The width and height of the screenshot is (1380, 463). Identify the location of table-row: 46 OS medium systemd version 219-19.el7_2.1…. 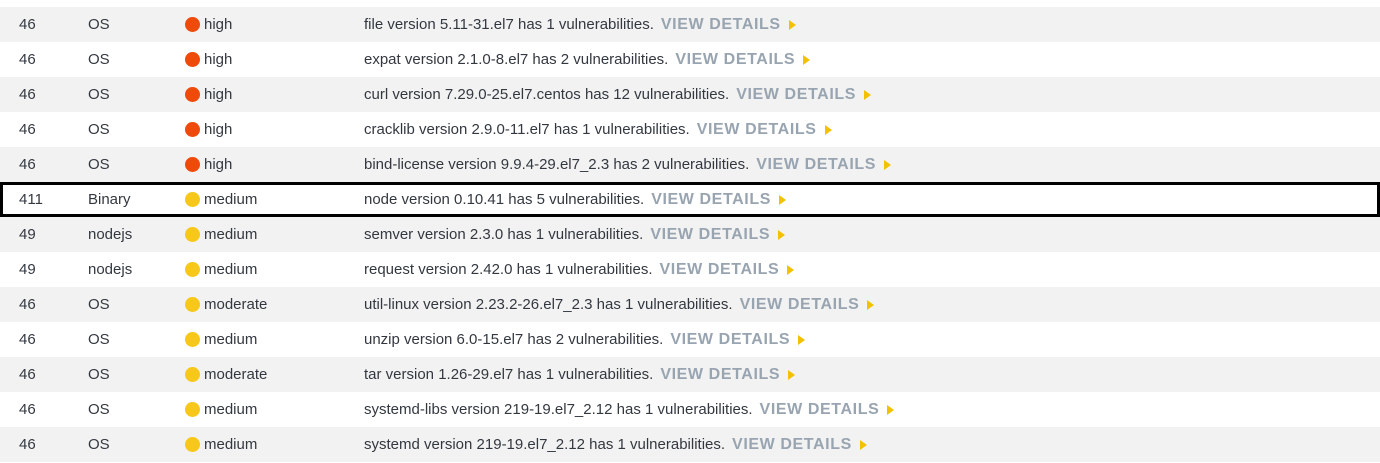
(690, 444).